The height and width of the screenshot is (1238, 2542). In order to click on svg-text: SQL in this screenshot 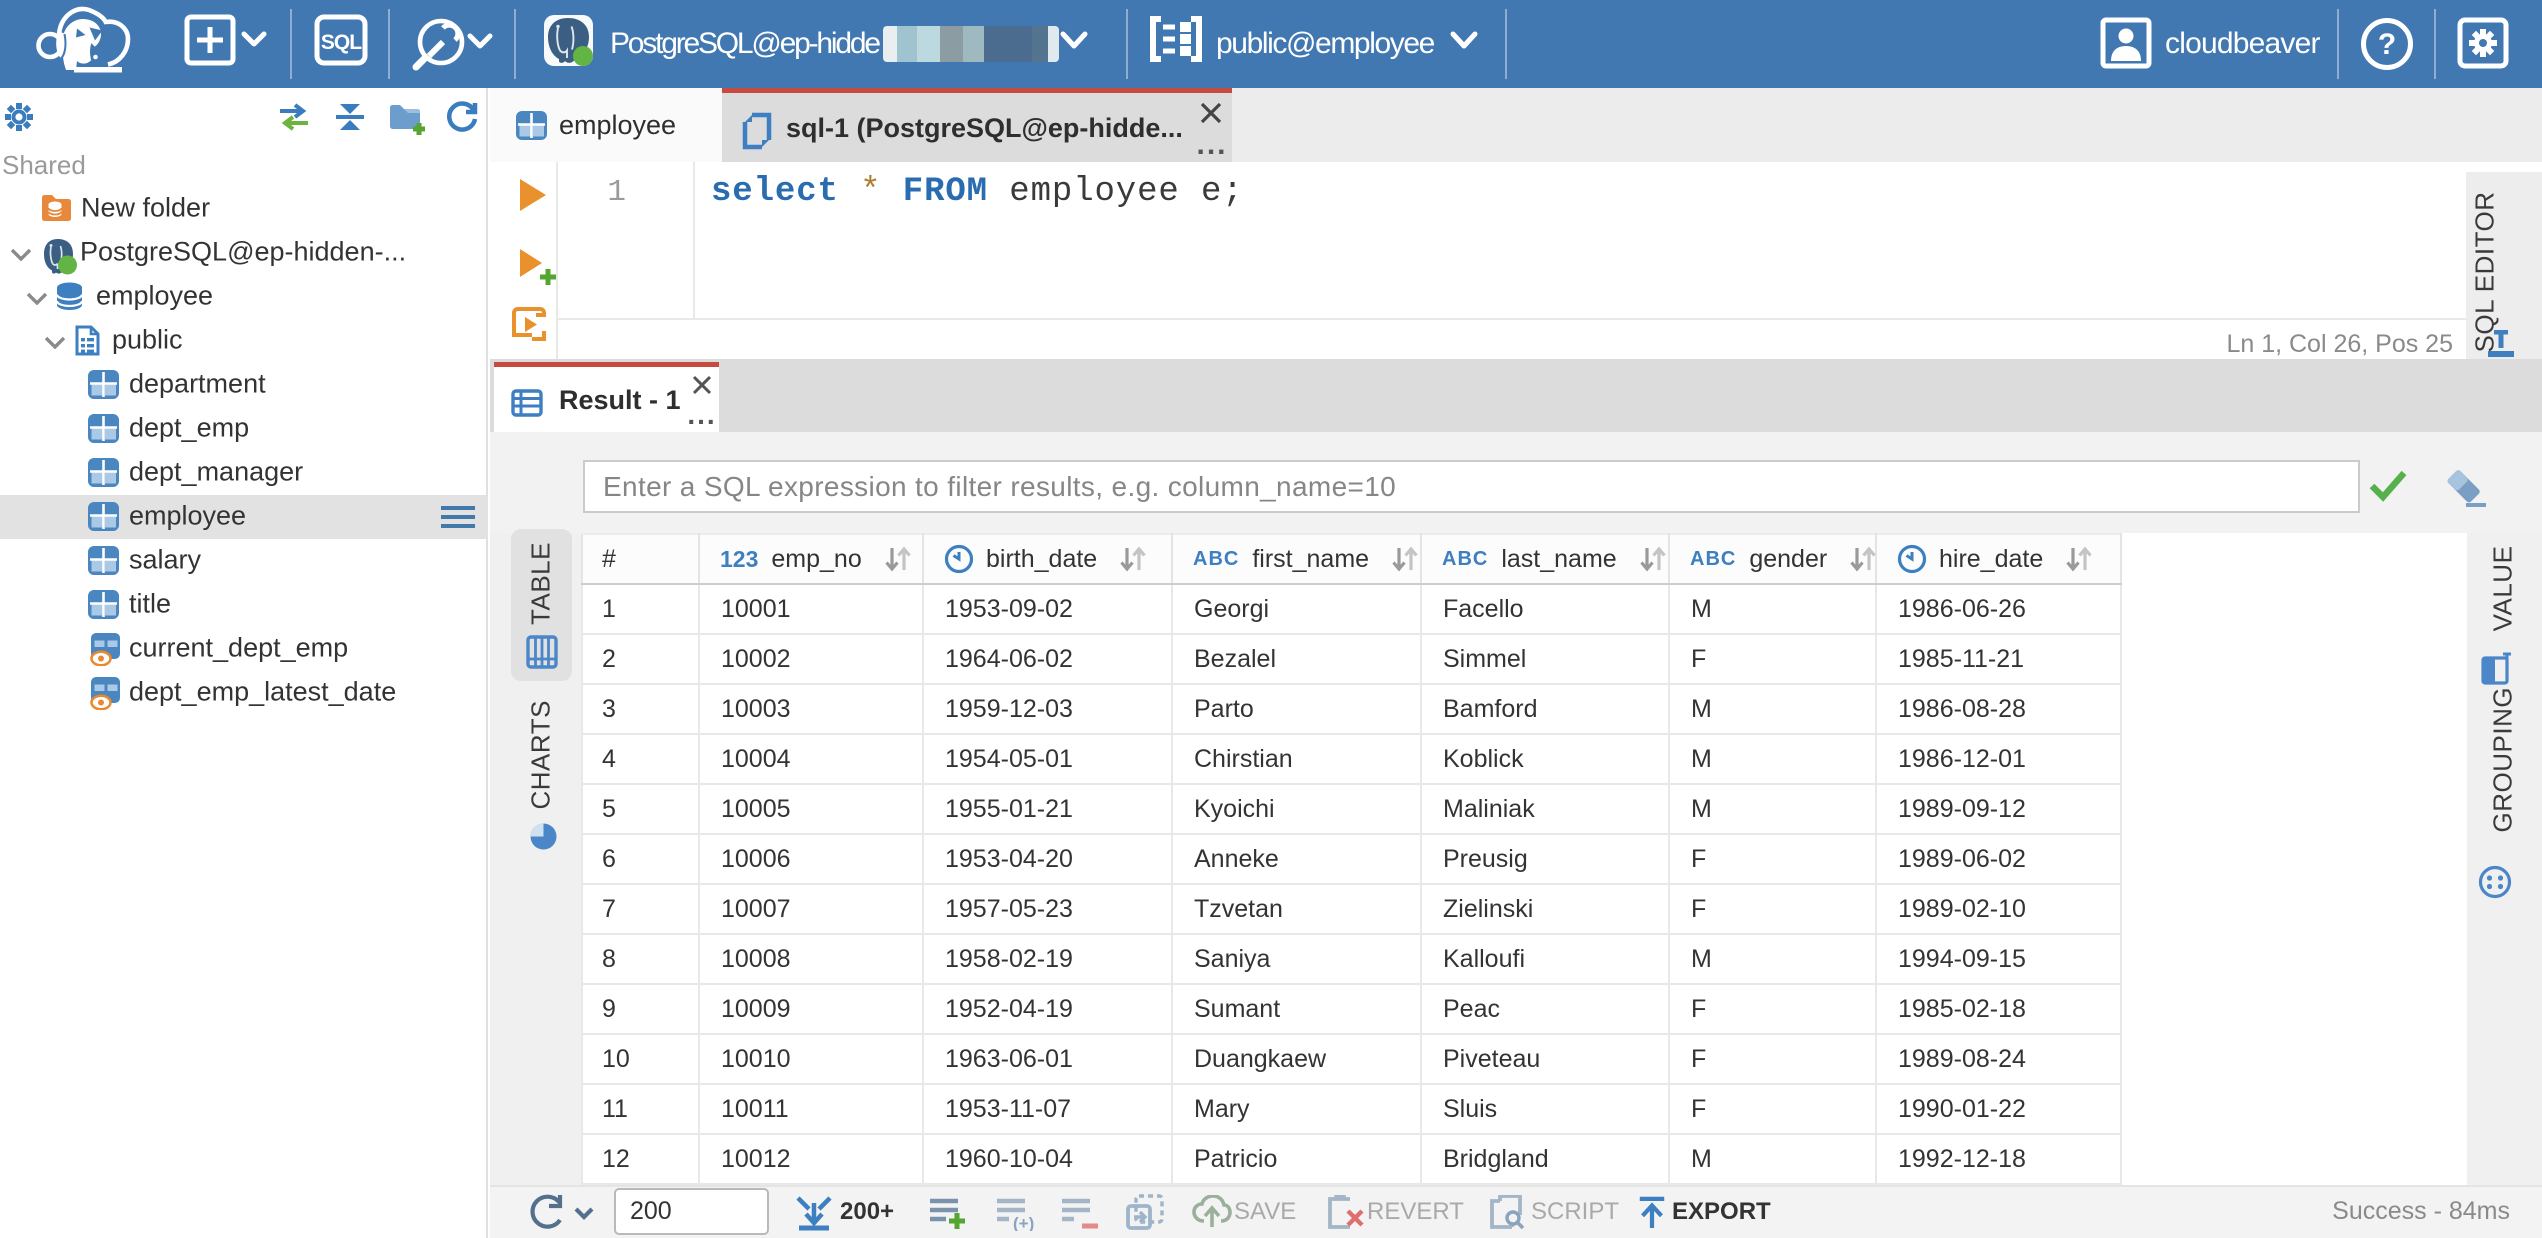, I will do `click(341, 42)`.